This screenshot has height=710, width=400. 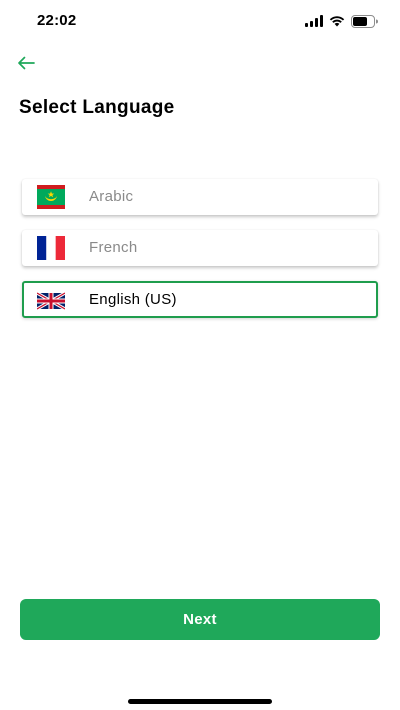 What do you see at coordinates (200, 248) in the screenshot?
I see `language-option-french: French` at bounding box center [200, 248].